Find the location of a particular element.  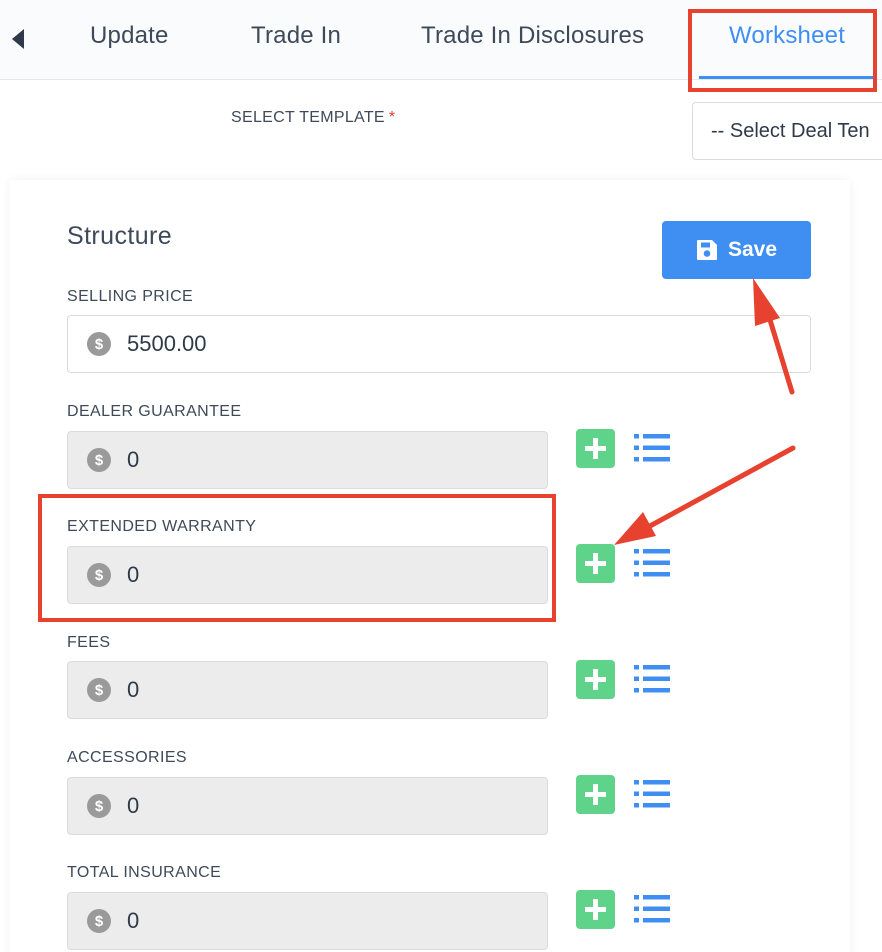

extended-warranty-list-icon is located at coordinates (652, 563).